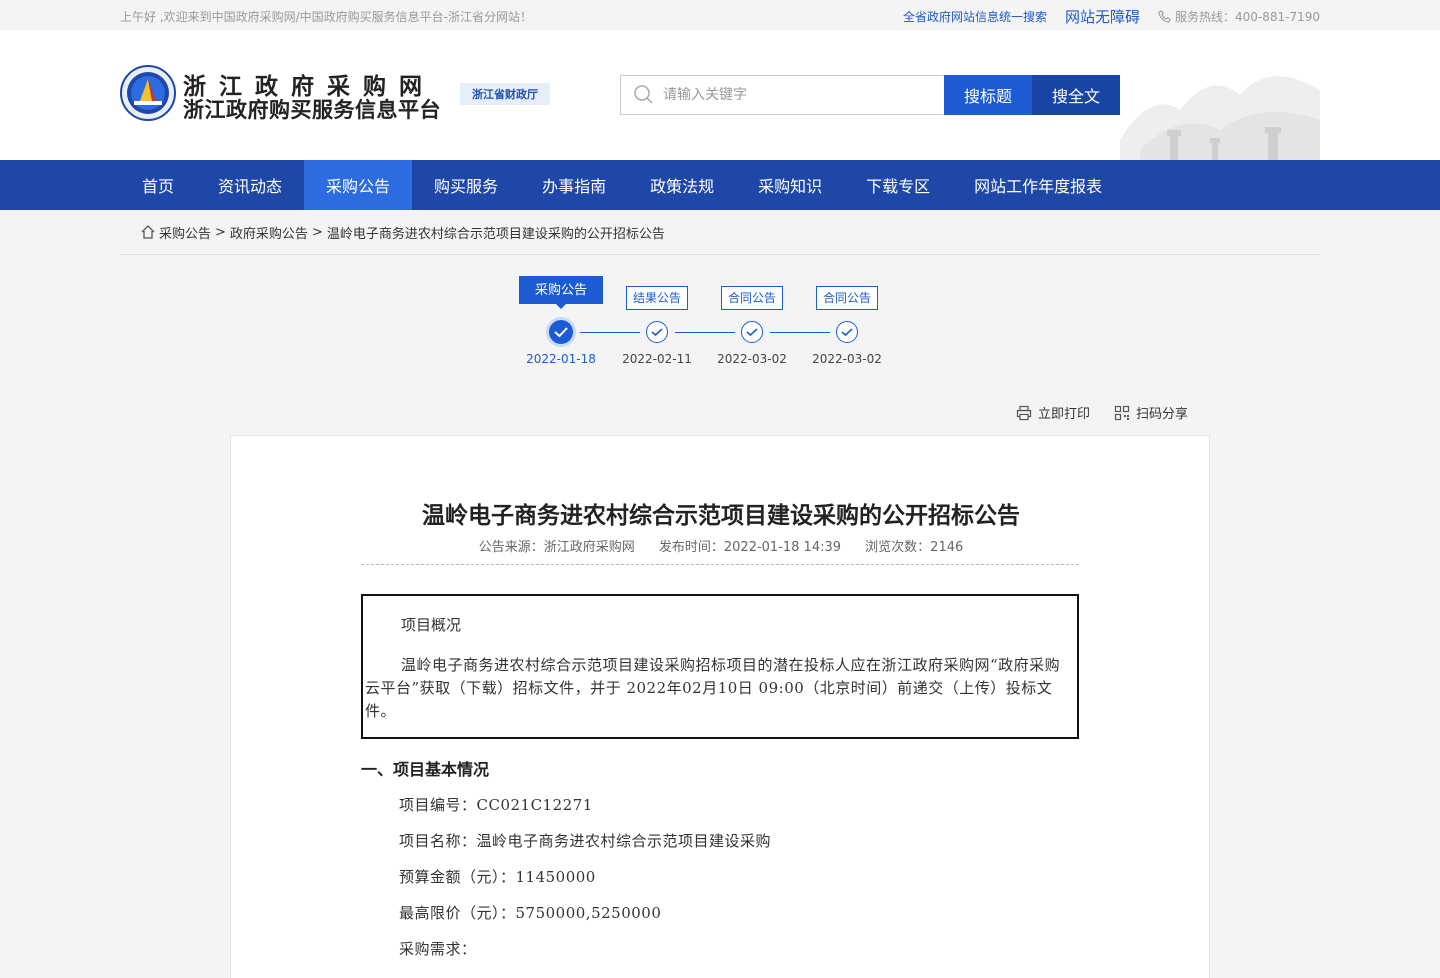  Describe the element at coordinates (914, 547) in the screenshot. I see `article-views: 浏览次数：2146` at that location.